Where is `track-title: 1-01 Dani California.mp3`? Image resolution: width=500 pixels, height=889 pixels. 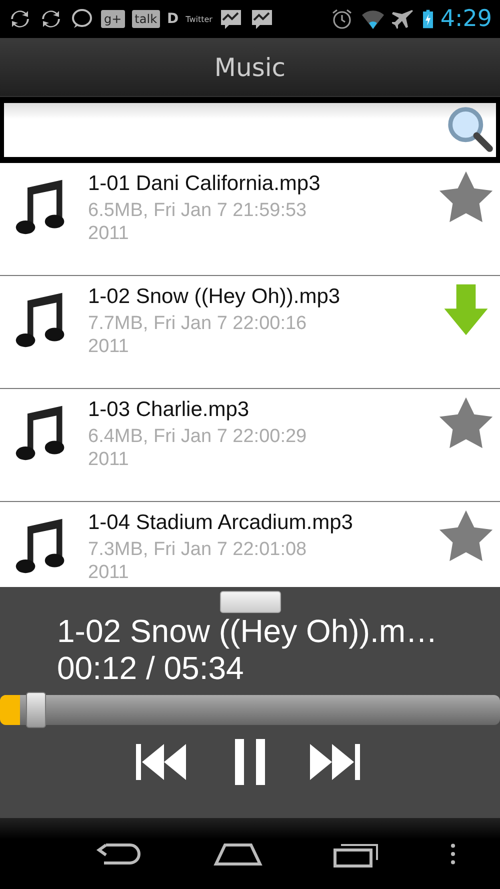
track-title: 1-01 Dani California.mp3 is located at coordinates (205, 184).